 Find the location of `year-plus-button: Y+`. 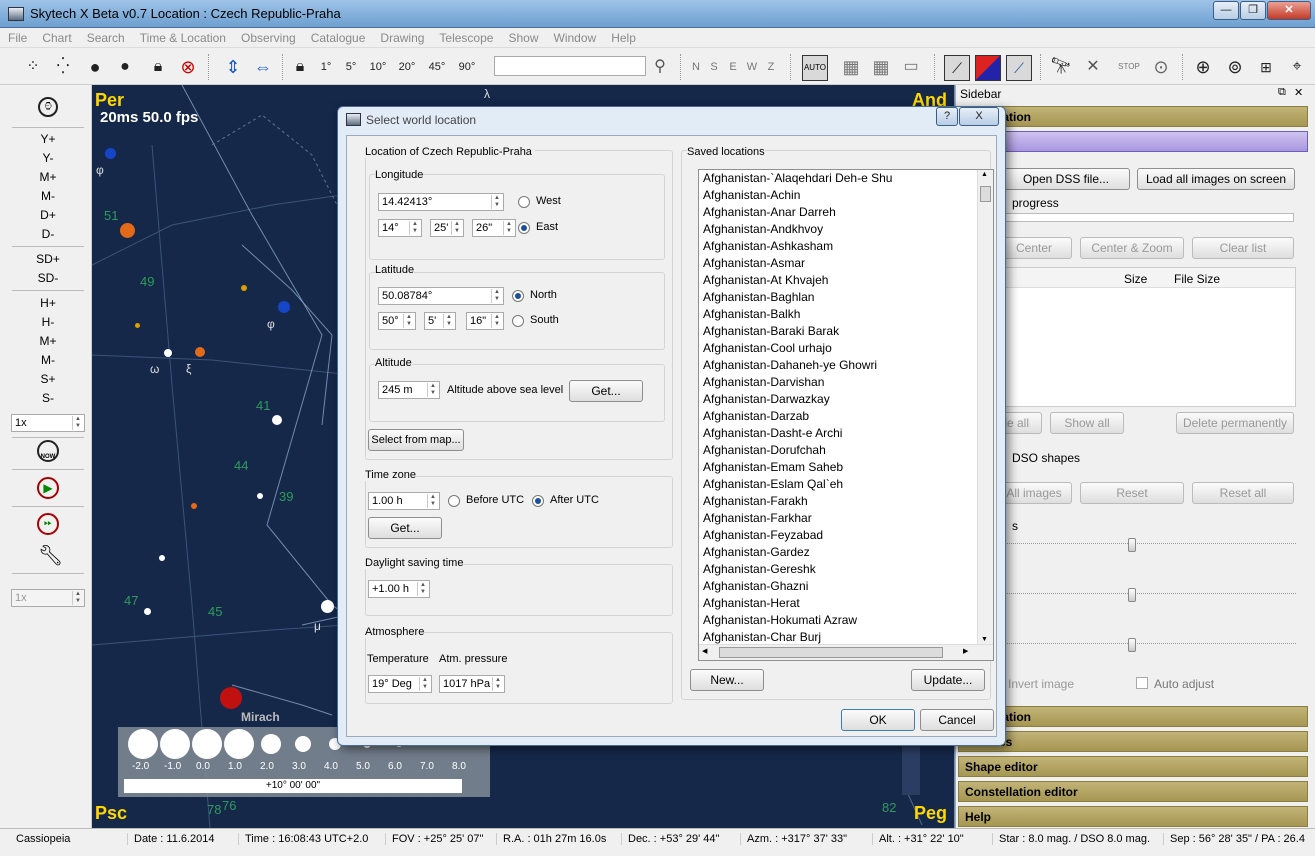

year-plus-button: Y+ is located at coordinates (48, 139).